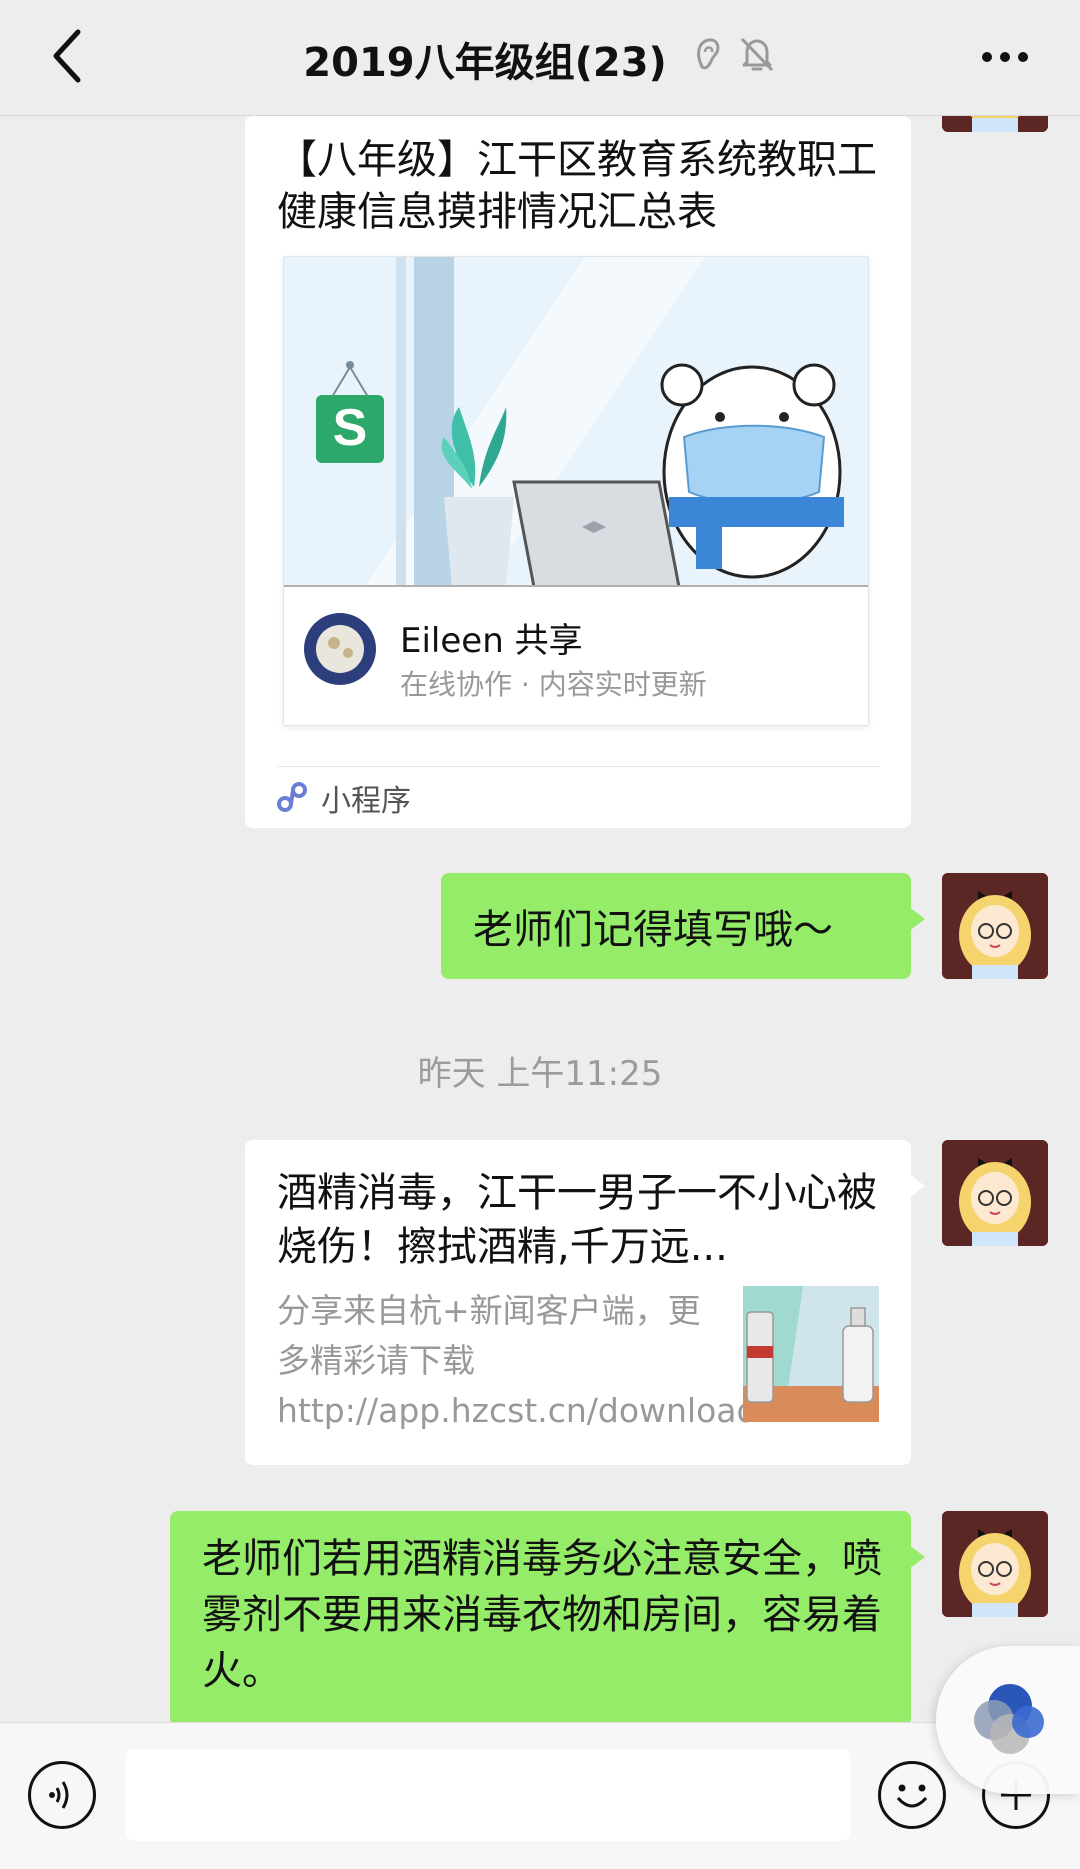 Image resolution: width=1080 pixels, height=1869 pixels. What do you see at coordinates (708, 54) in the screenshot?
I see `ear-icon` at bounding box center [708, 54].